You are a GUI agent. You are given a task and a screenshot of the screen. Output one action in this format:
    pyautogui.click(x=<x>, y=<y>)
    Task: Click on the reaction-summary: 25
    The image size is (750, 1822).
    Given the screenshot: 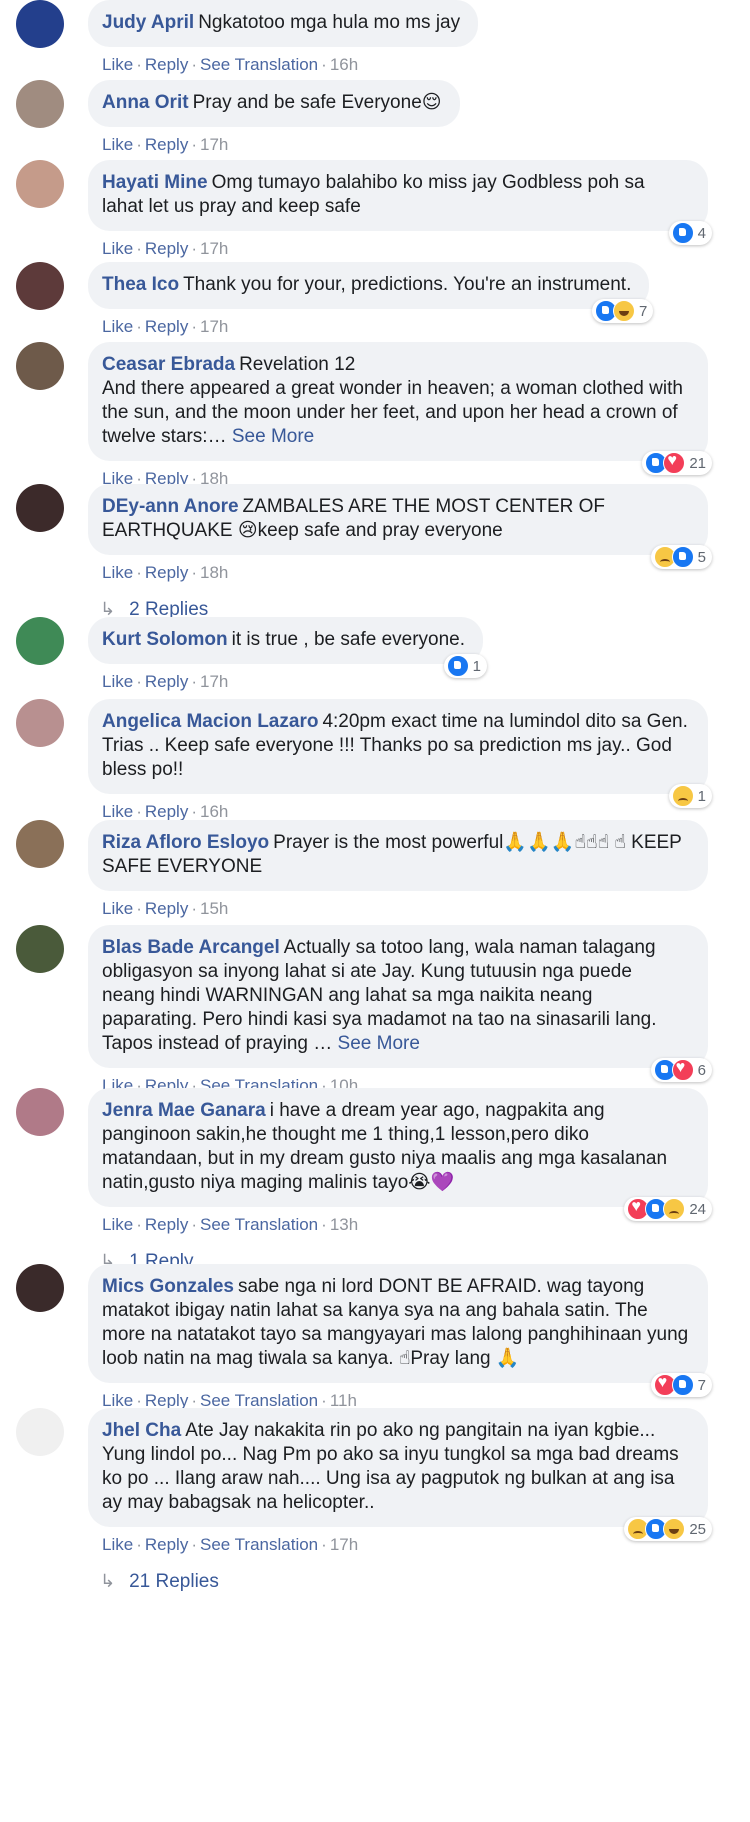 What is the action you would take?
    pyautogui.click(x=668, y=1529)
    